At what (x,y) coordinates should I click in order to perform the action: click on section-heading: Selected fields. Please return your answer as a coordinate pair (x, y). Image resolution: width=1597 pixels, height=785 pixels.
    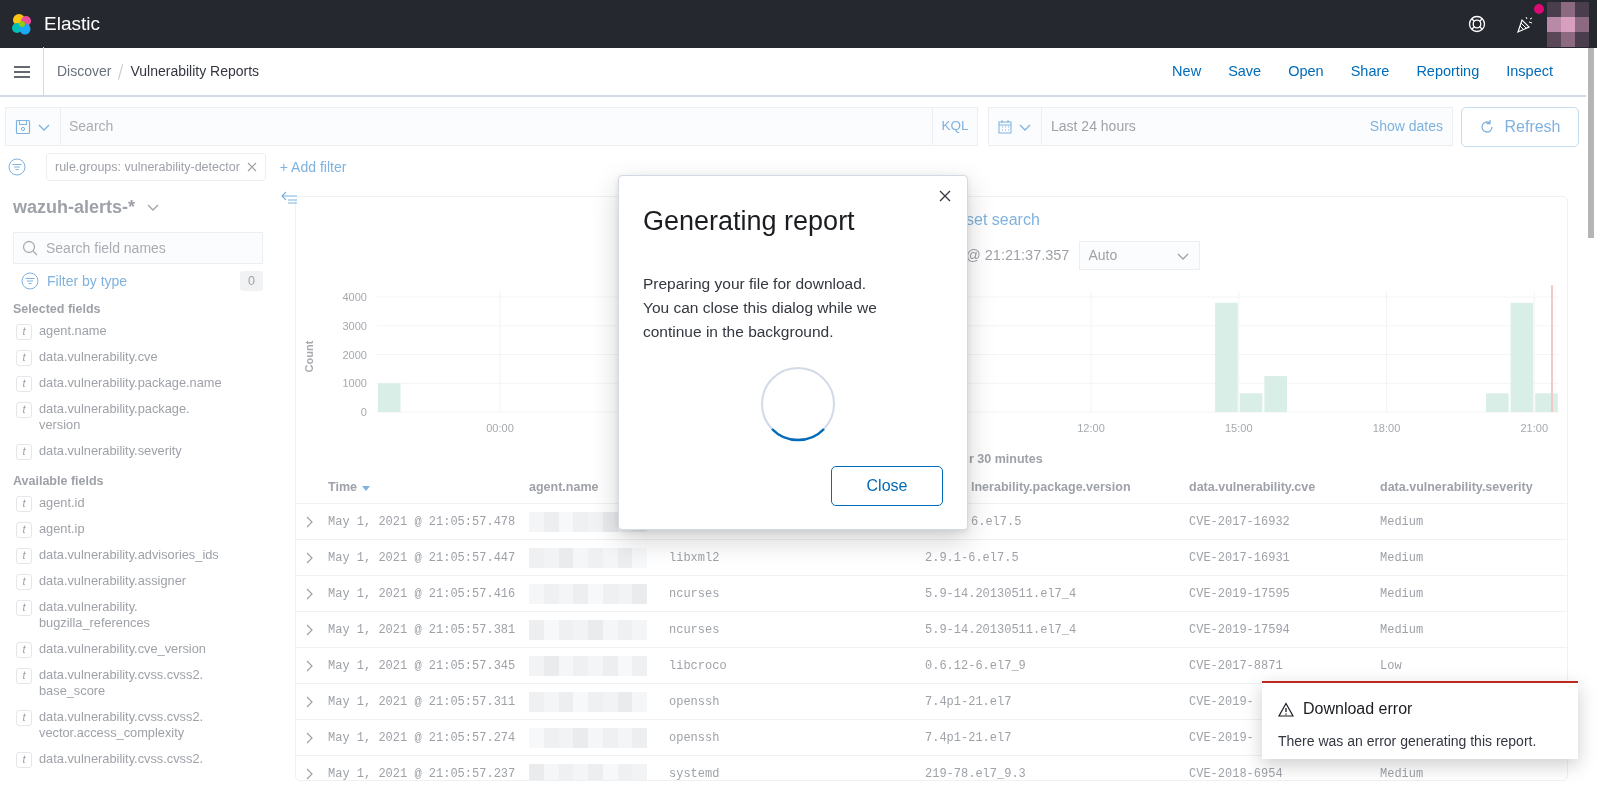
    Looking at the image, I should click on (57, 309).